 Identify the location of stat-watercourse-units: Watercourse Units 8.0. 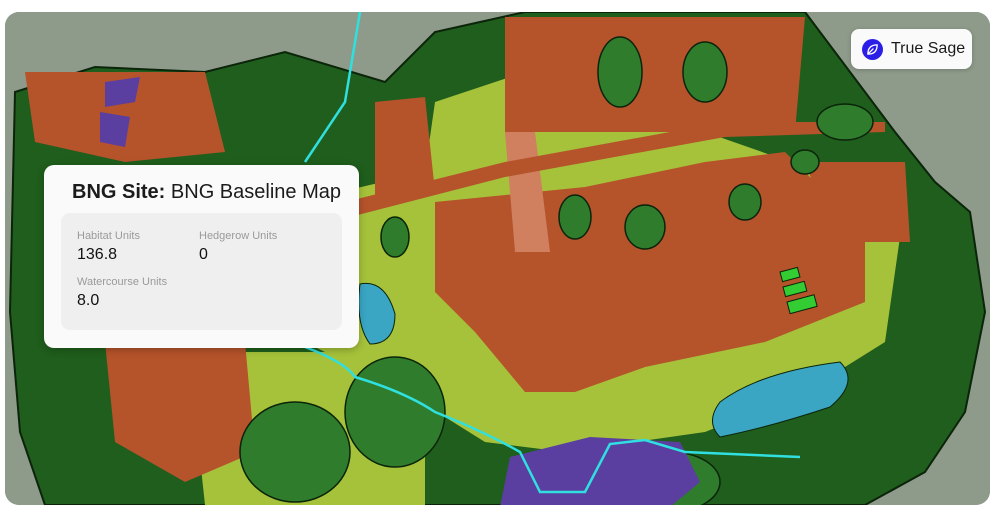
(122, 293).